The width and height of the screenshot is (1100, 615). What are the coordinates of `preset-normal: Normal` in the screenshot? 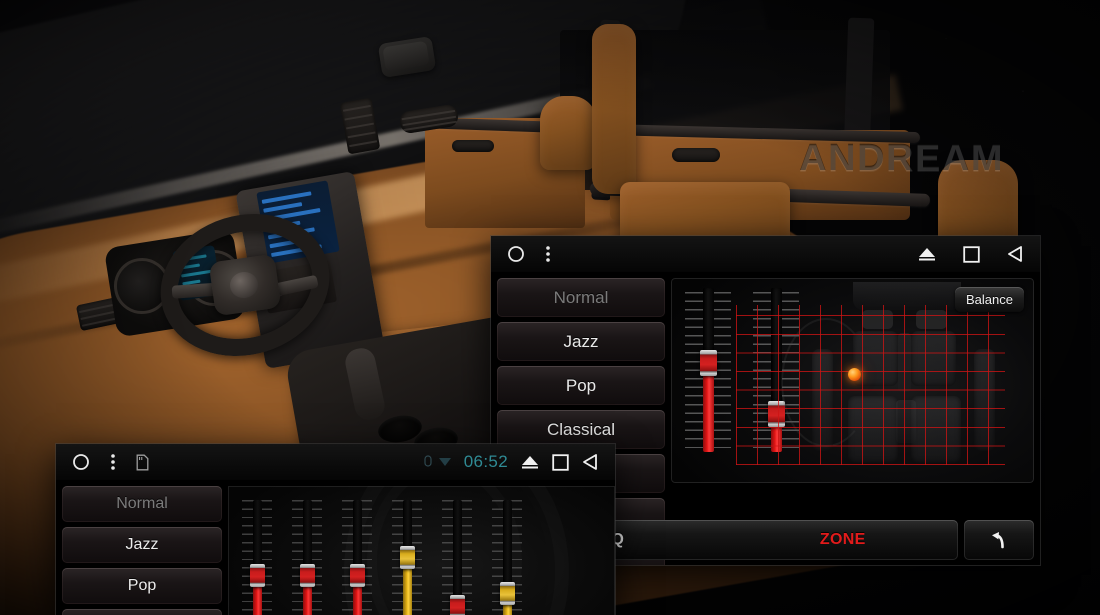 It's located at (581, 297).